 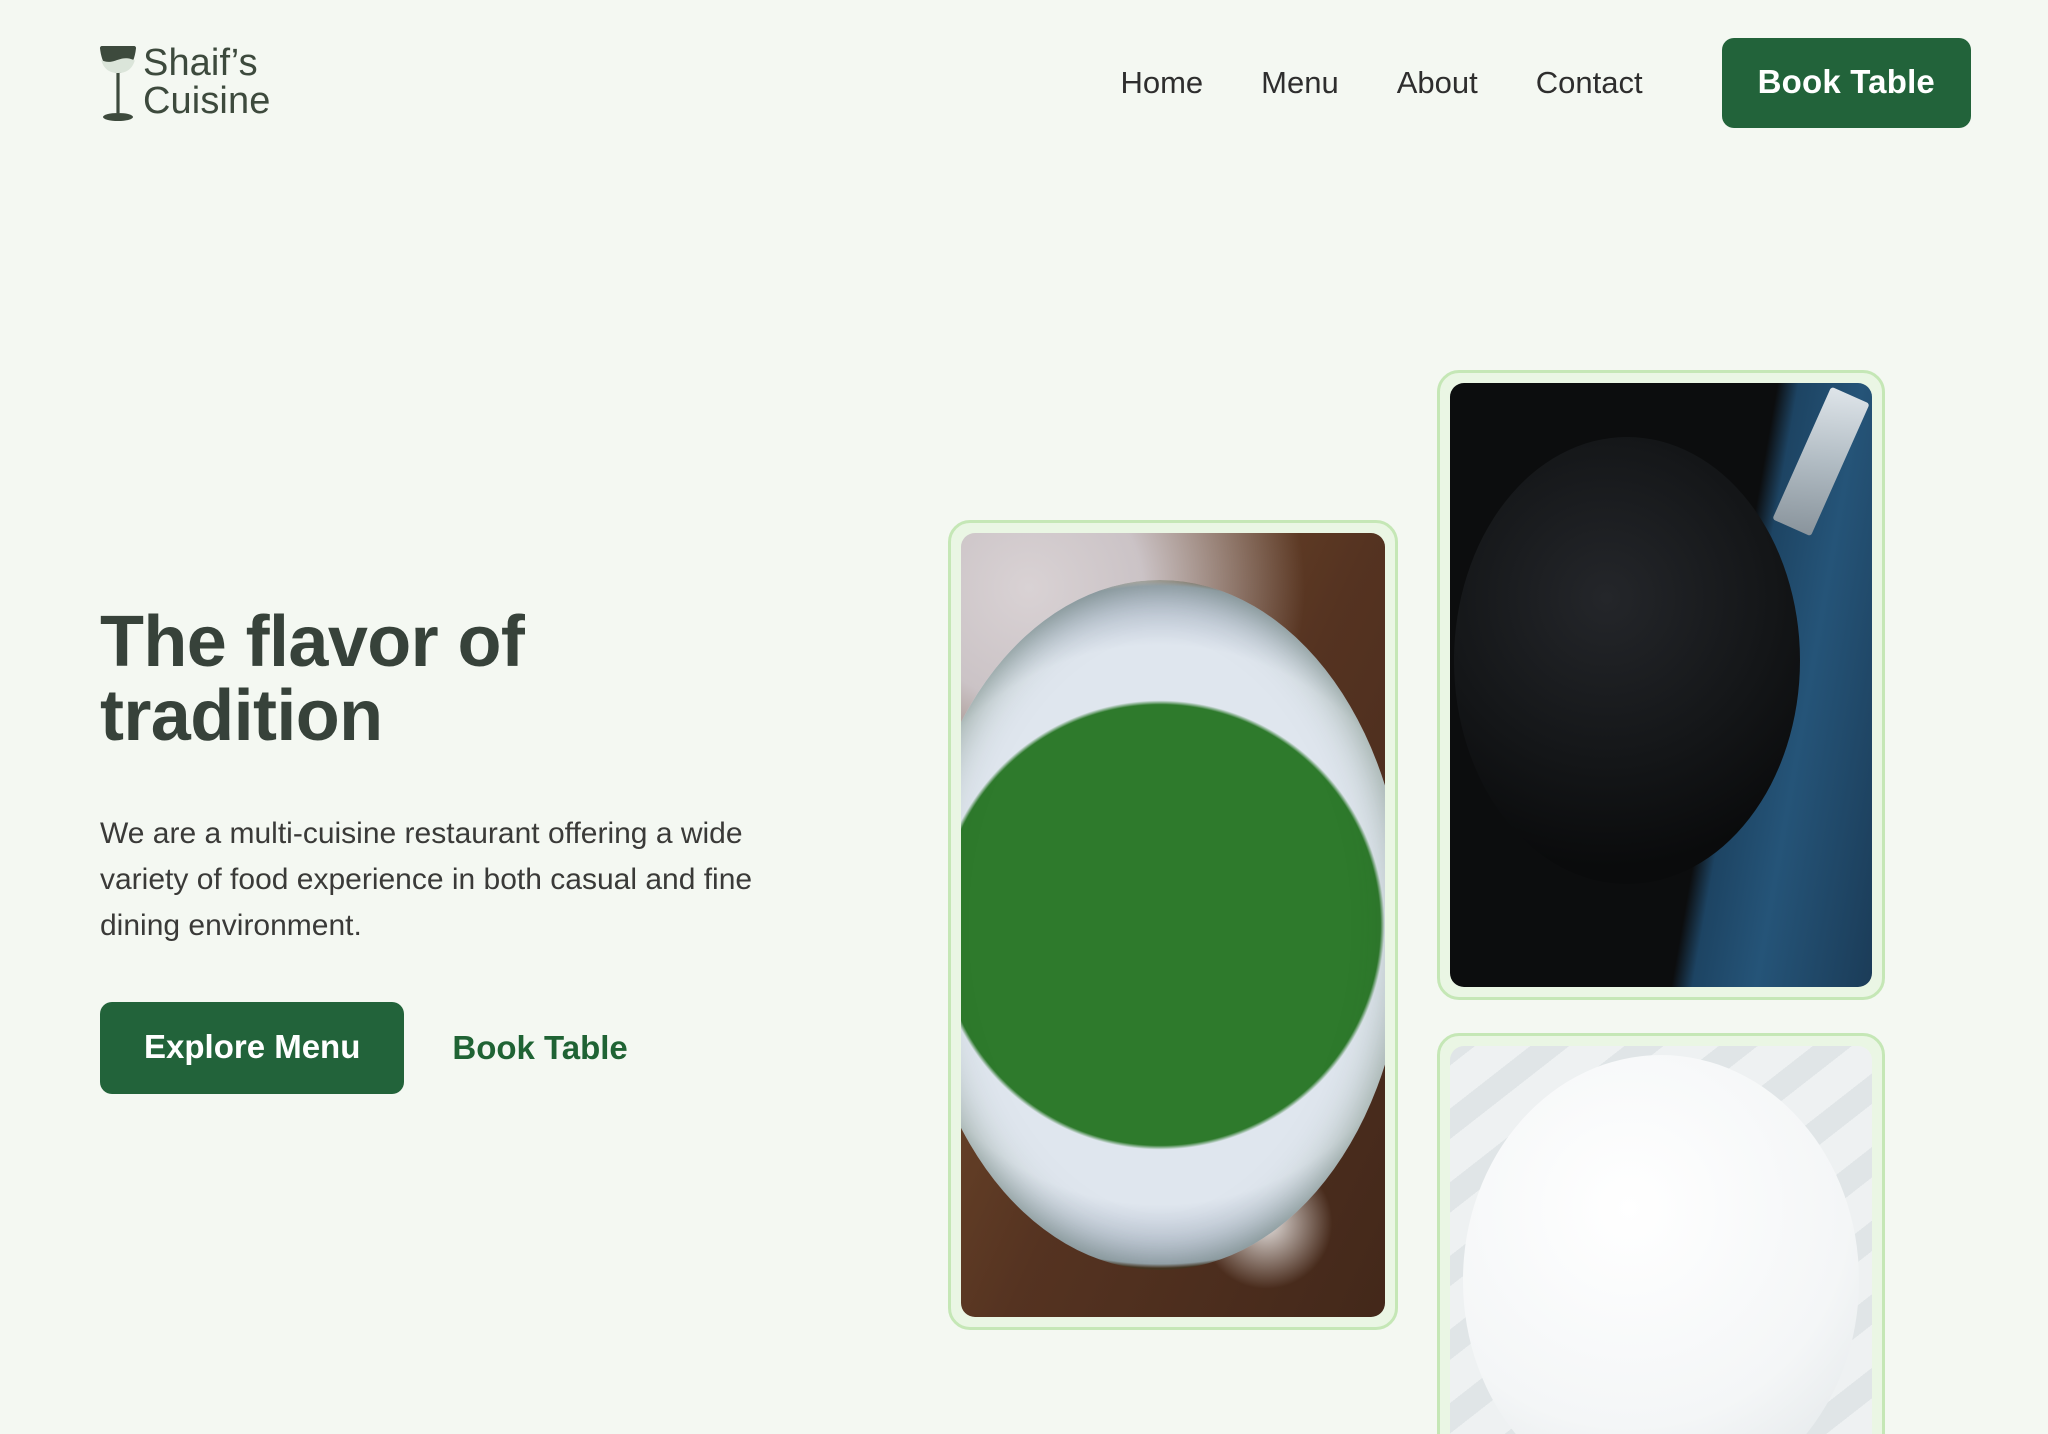 I want to click on wine-glass-icon, so click(x=118, y=83).